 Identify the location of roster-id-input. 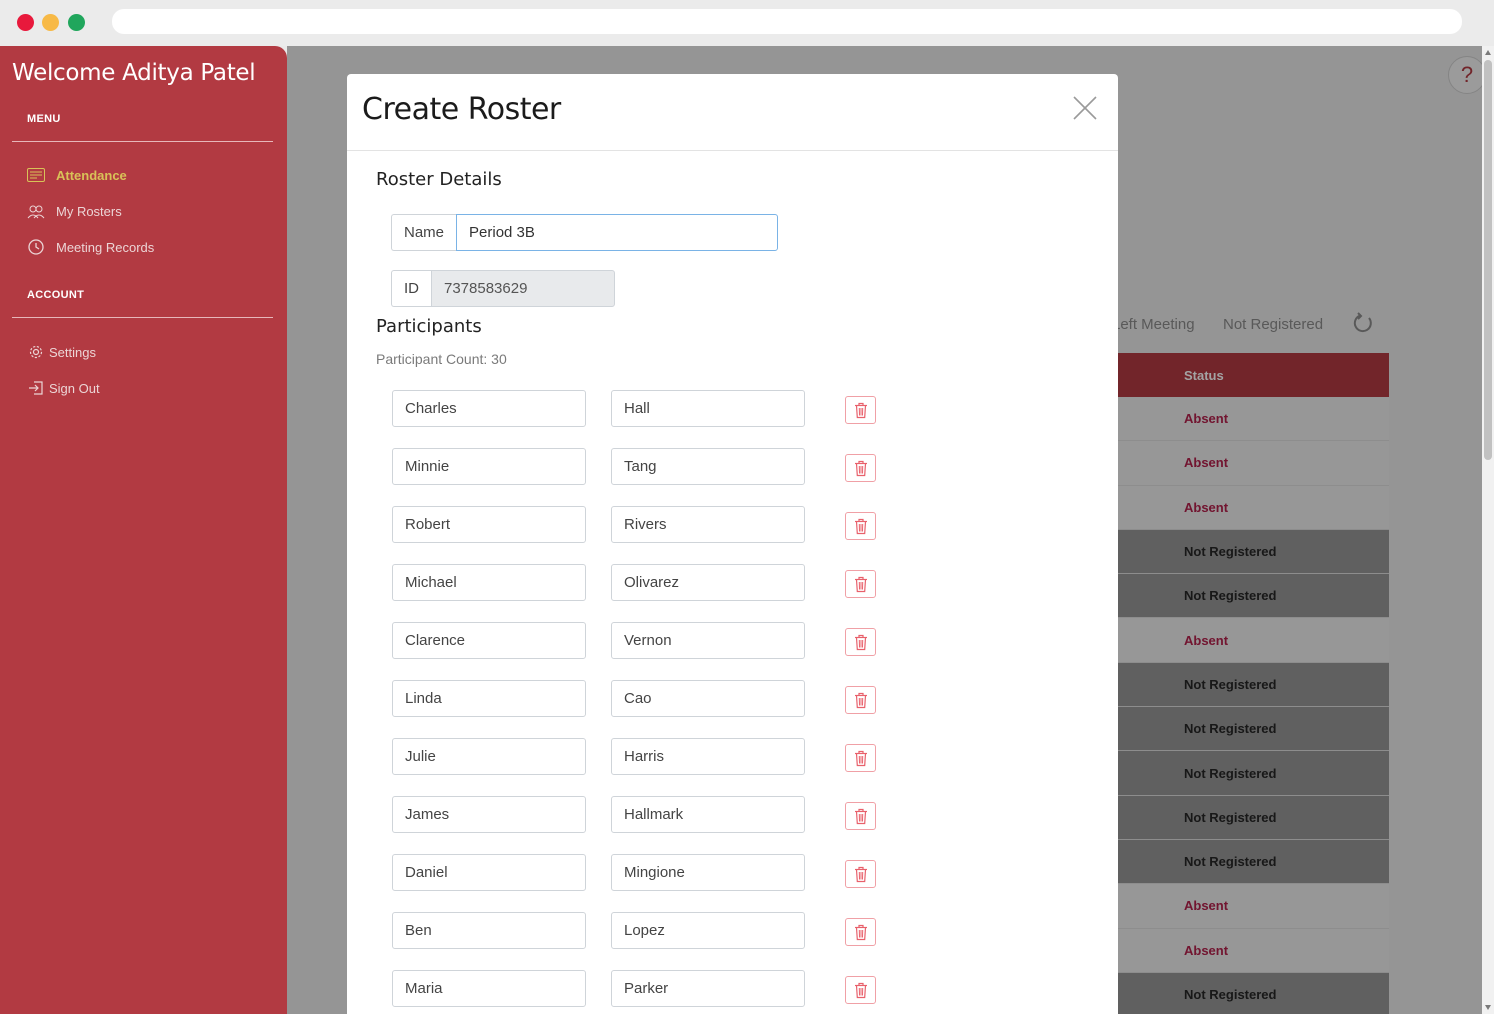
(523, 288).